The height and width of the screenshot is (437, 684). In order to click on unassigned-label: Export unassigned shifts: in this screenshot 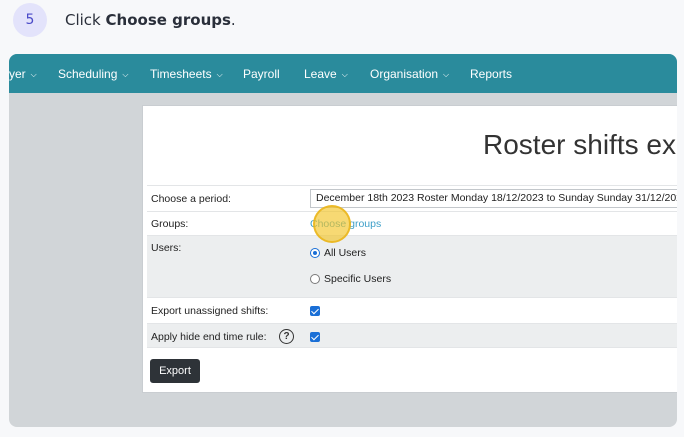, I will do `click(210, 311)`.